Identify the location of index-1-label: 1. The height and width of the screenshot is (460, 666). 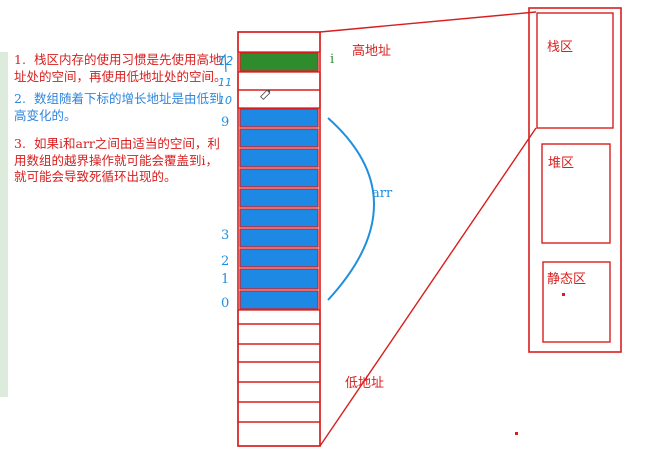
(225, 279).